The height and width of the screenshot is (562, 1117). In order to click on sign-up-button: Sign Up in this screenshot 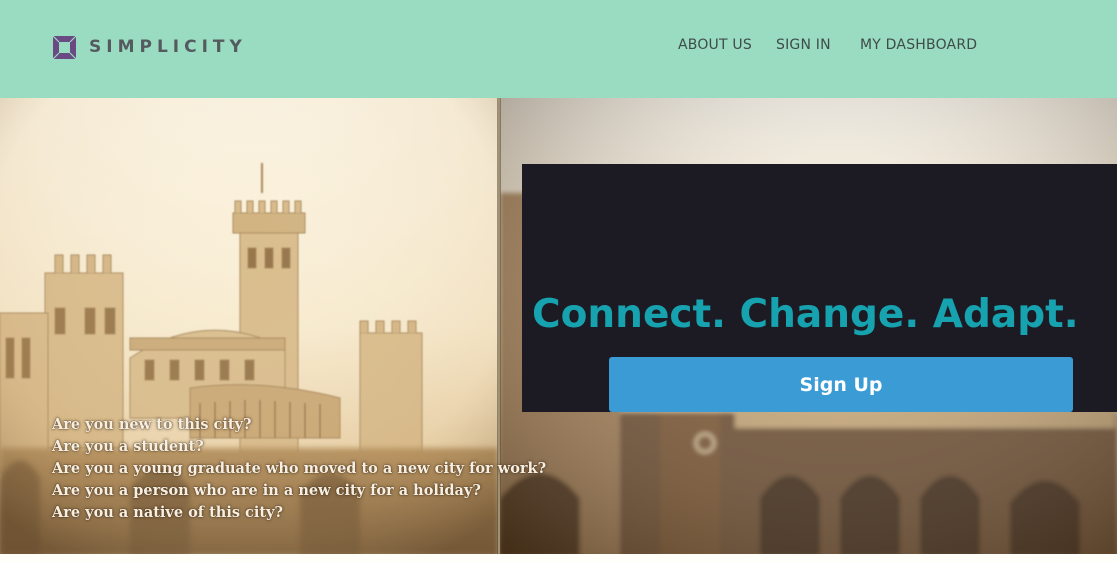, I will do `click(841, 384)`.